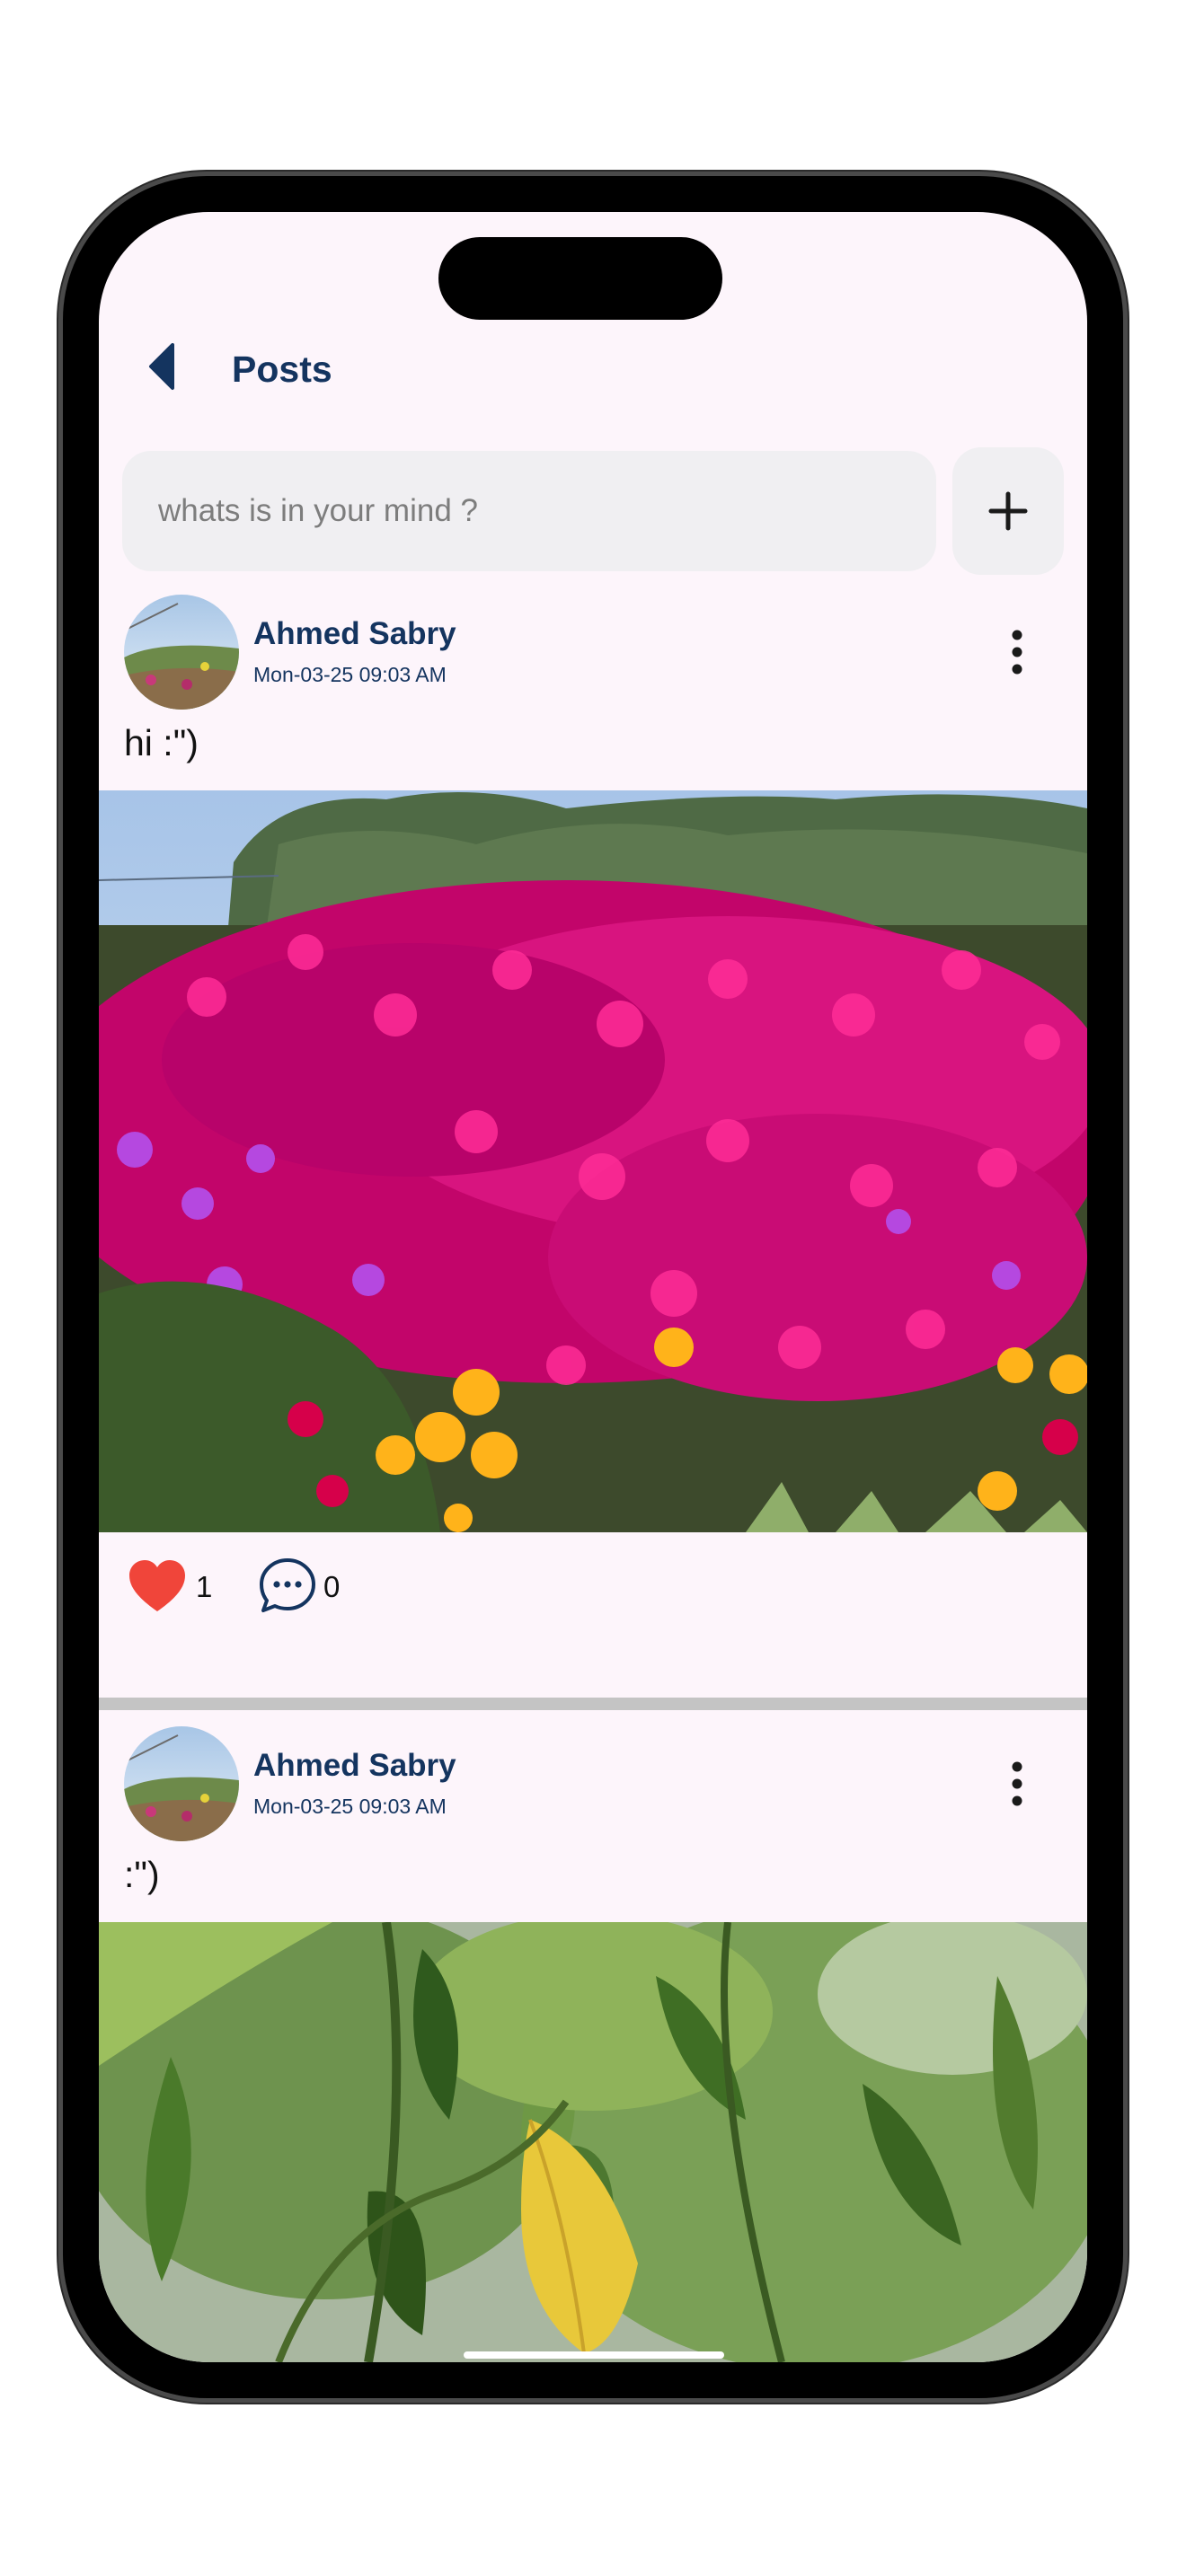  Describe the element at coordinates (282, 369) in the screenshot. I see `page-title: Posts` at that location.